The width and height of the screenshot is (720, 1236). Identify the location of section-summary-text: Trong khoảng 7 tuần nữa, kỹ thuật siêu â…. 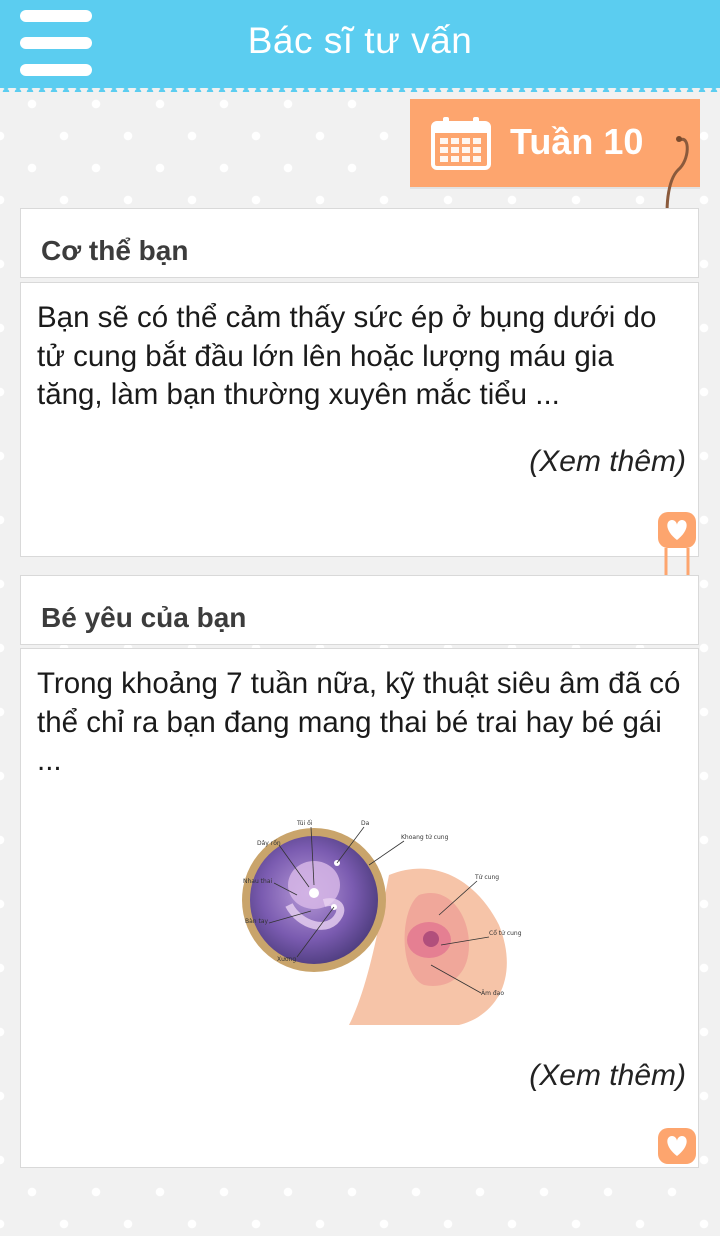
(359, 722).